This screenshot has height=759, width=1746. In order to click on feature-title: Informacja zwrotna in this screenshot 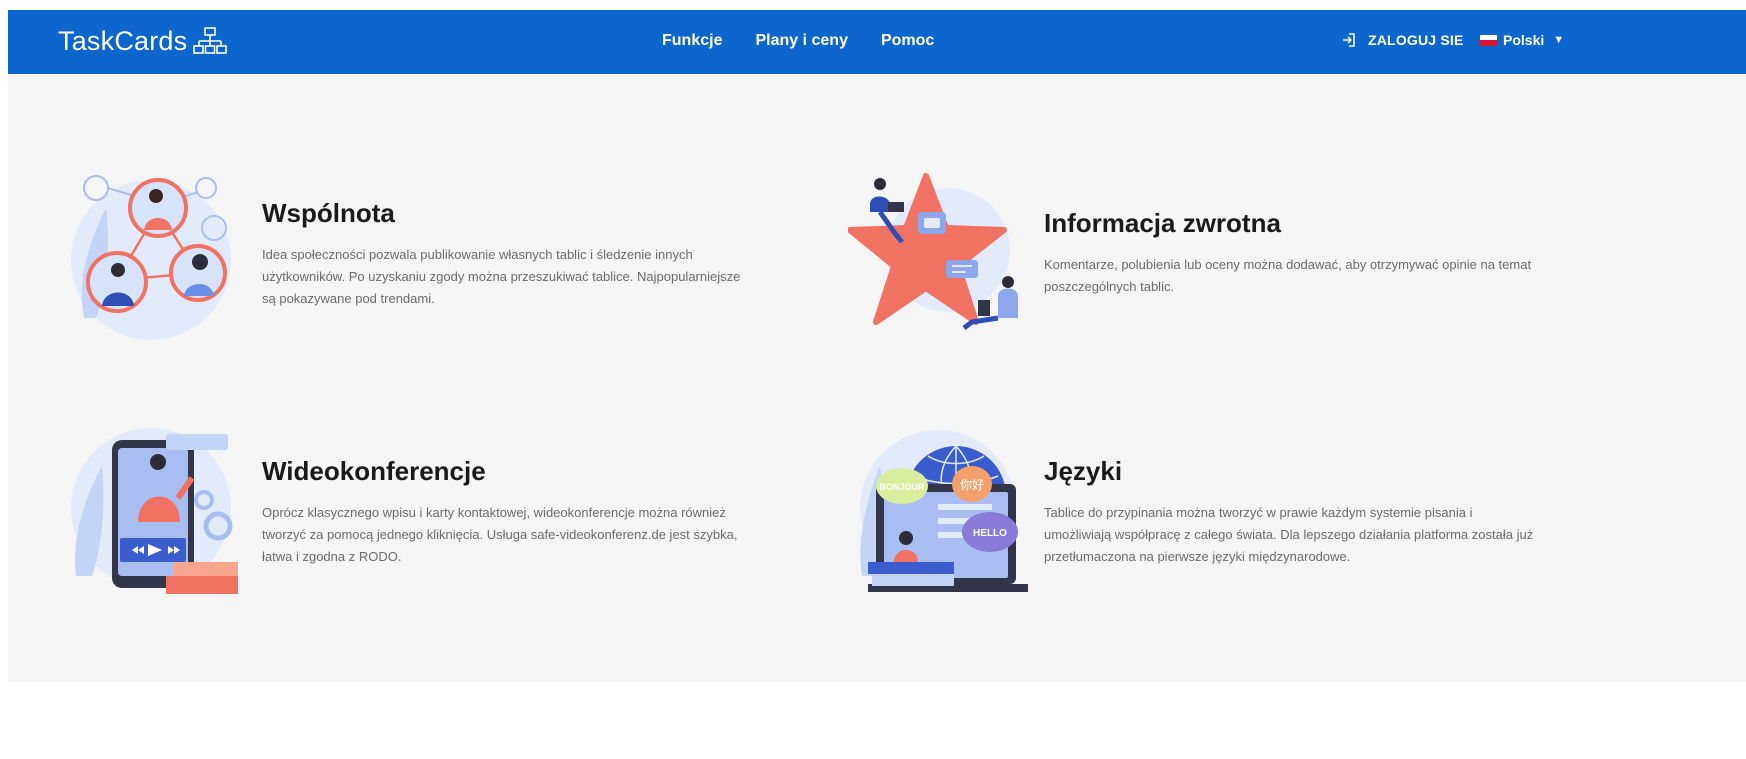, I will do `click(1162, 223)`.